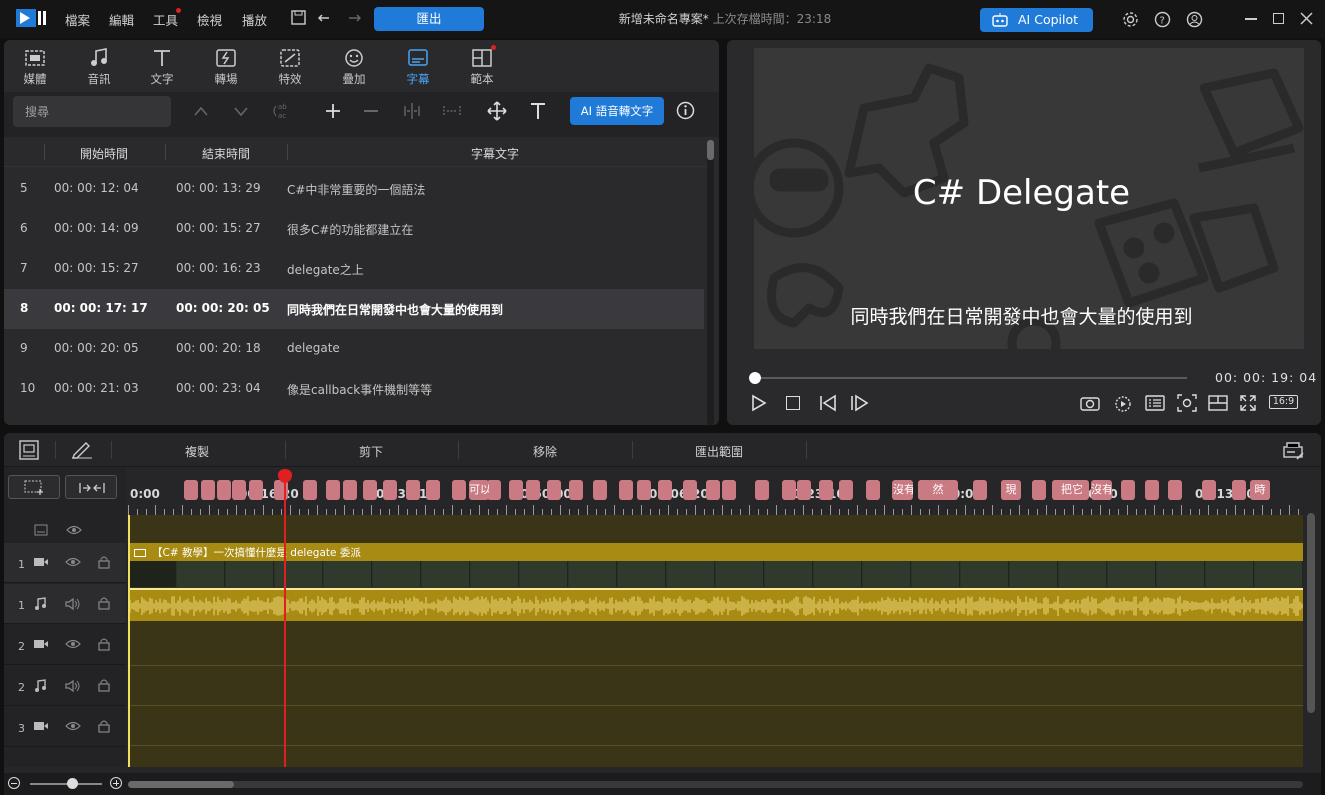 Image resolution: width=1325 pixels, height=795 pixels. Describe the element at coordinates (395, 309) in the screenshot. I see `row-subtitle-text: 同時我們在日常開發中也會大量的使用到` at that location.